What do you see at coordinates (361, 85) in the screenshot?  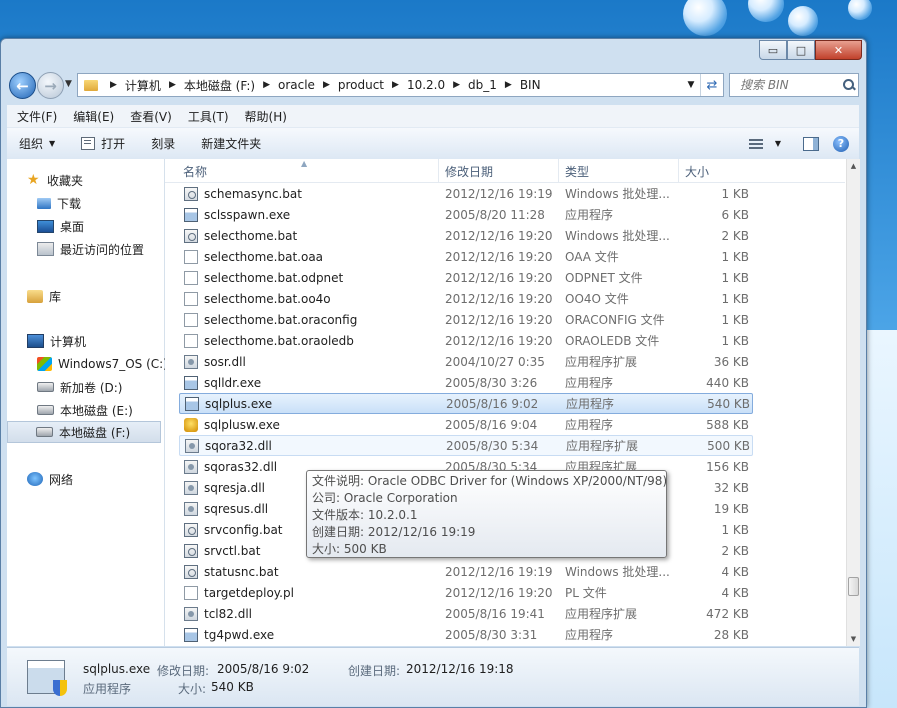 I see `breadcrumb-product: product` at bounding box center [361, 85].